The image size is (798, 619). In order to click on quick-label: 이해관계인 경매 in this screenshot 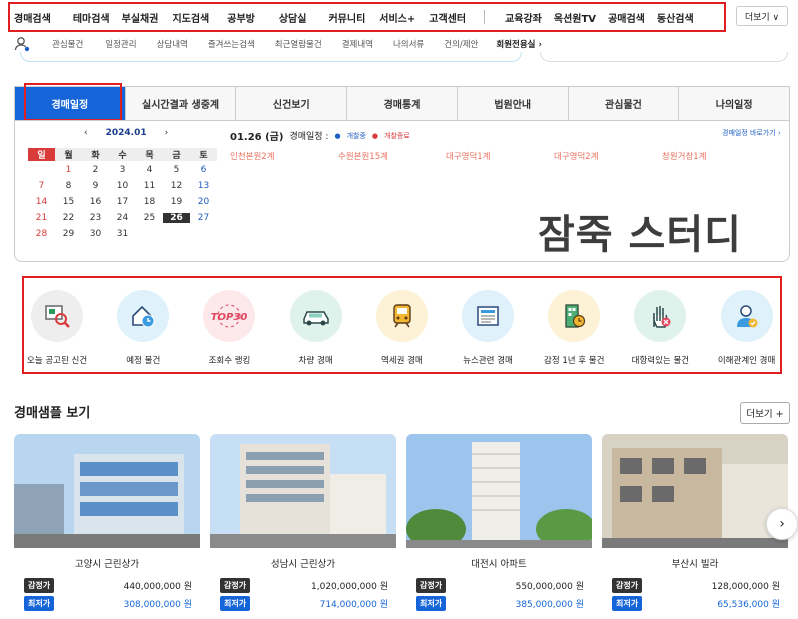, I will do `click(746, 361)`.